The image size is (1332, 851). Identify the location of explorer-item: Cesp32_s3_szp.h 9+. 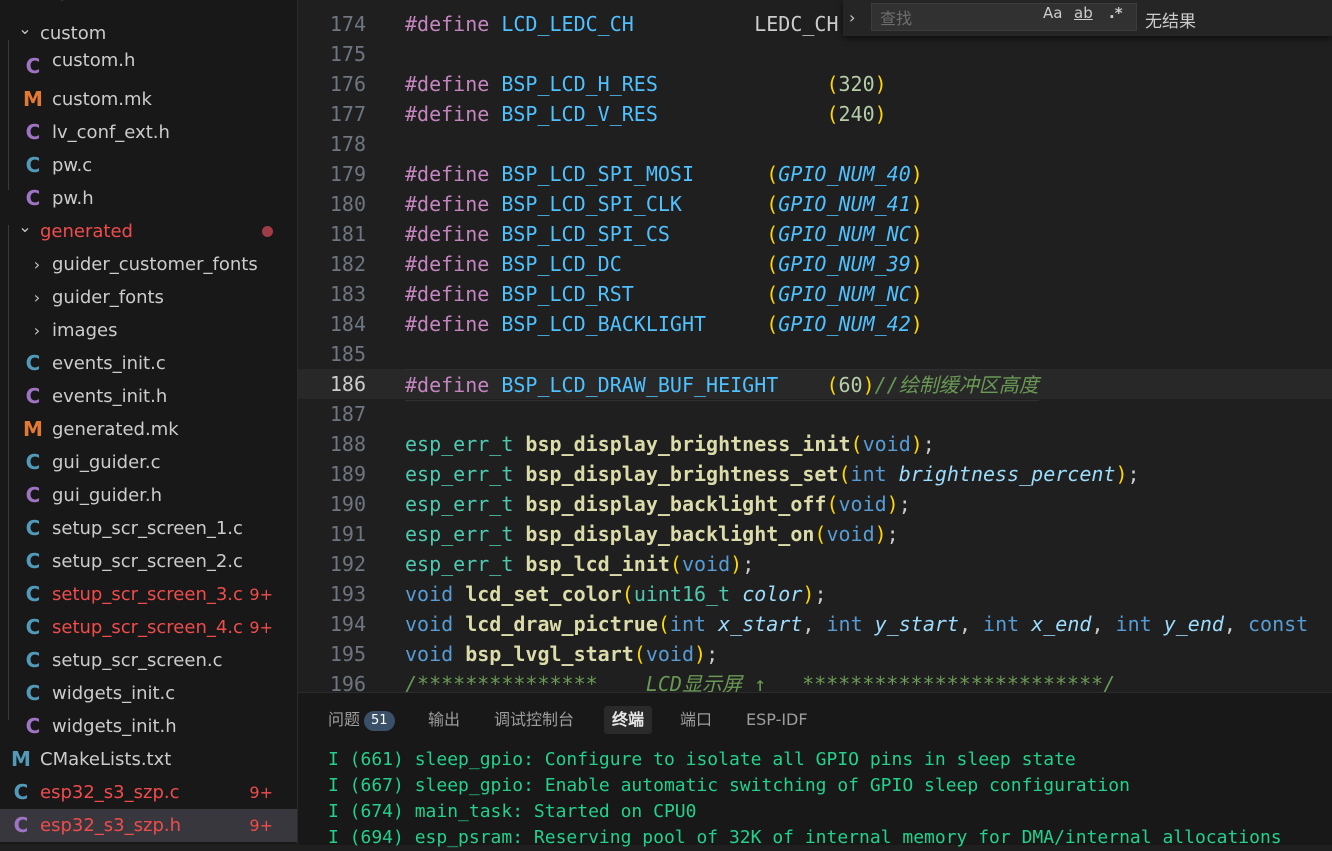
(148, 825).